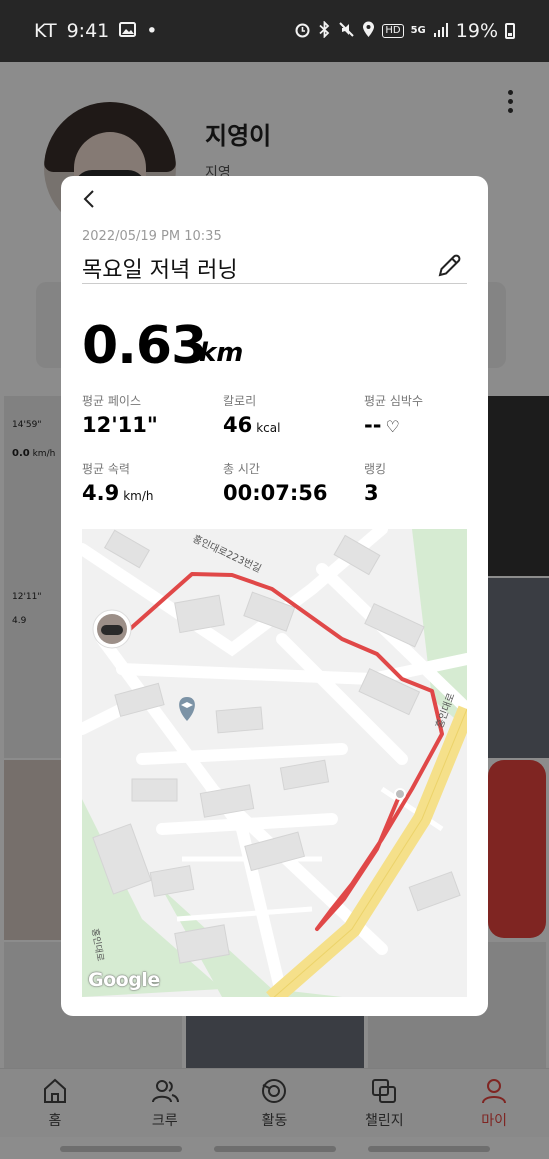 The width and height of the screenshot is (549, 1159). Describe the element at coordinates (241, 469) in the screenshot. I see `stat-label: 총 시간` at that location.